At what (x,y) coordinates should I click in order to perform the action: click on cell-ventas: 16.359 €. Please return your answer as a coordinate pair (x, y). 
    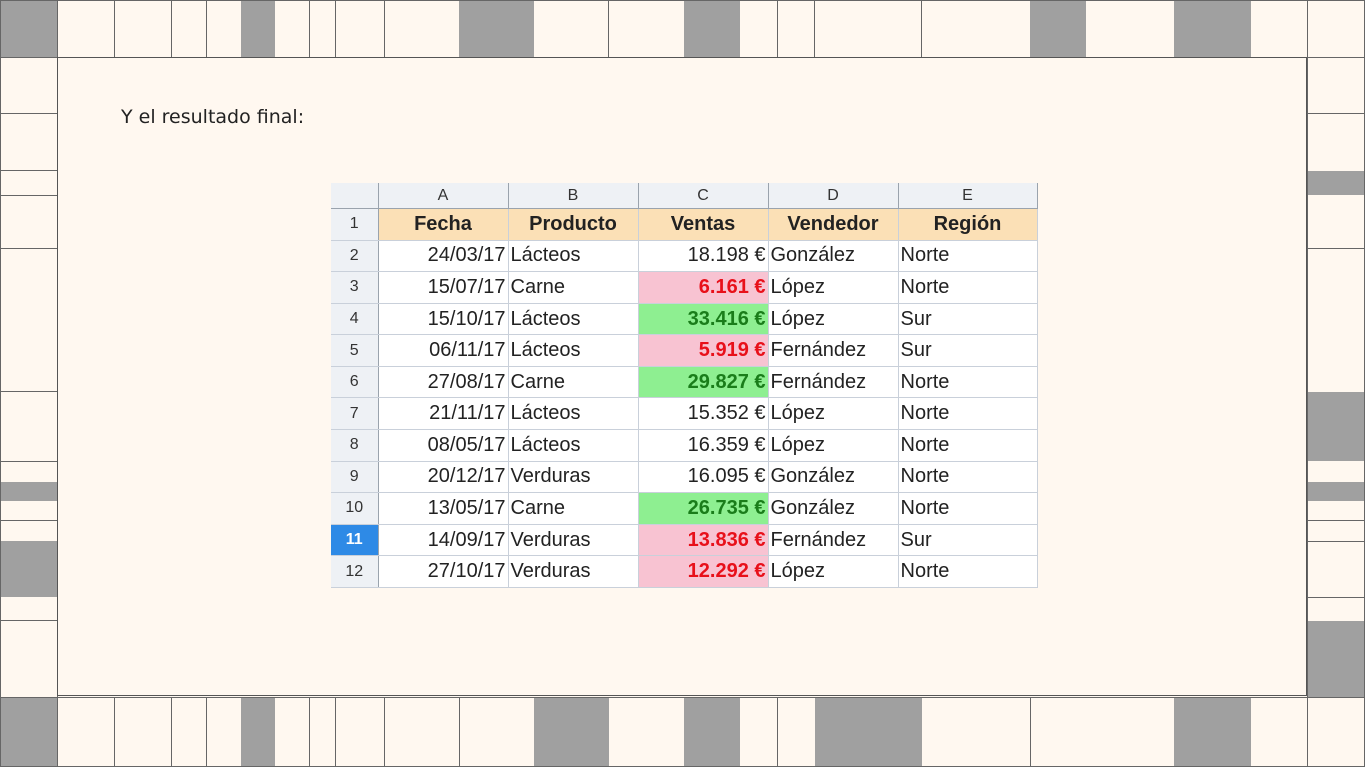
    Looking at the image, I should click on (703, 445).